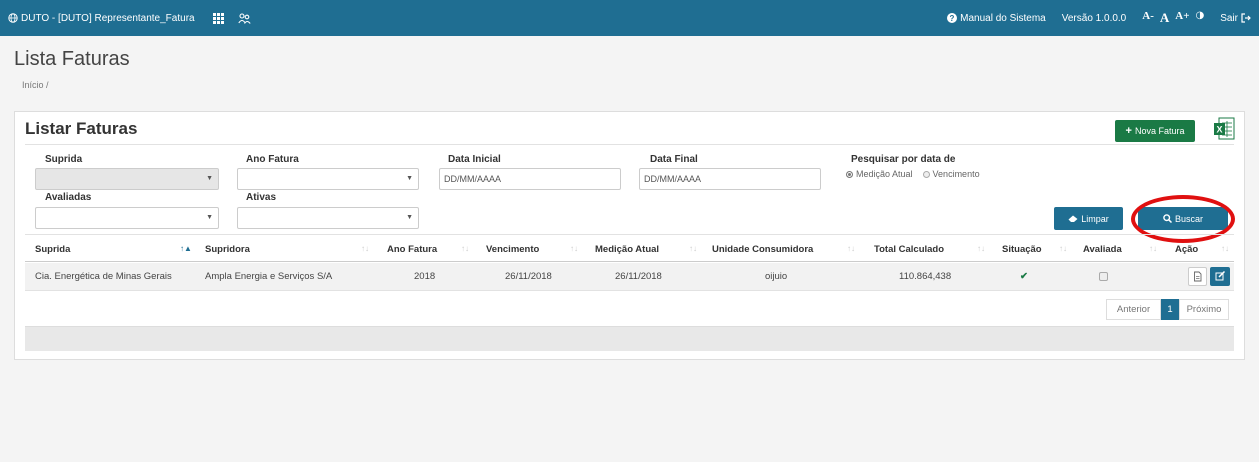 This screenshot has height=462, width=1259. What do you see at coordinates (103, 276) in the screenshot?
I see `cell-suprida: Cia. Energética de Minas Gerais` at bounding box center [103, 276].